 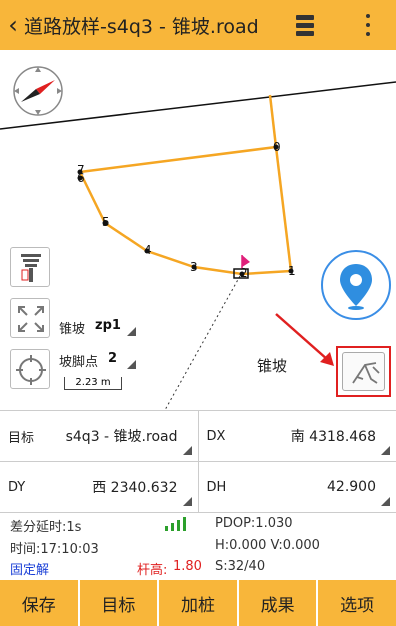 I want to click on point-label: 2, so click(x=244, y=273).